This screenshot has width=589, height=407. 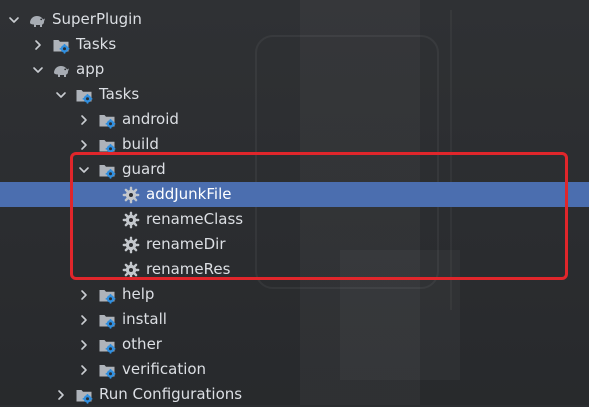 I want to click on tree-node-app: app, so click(x=294, y=69).